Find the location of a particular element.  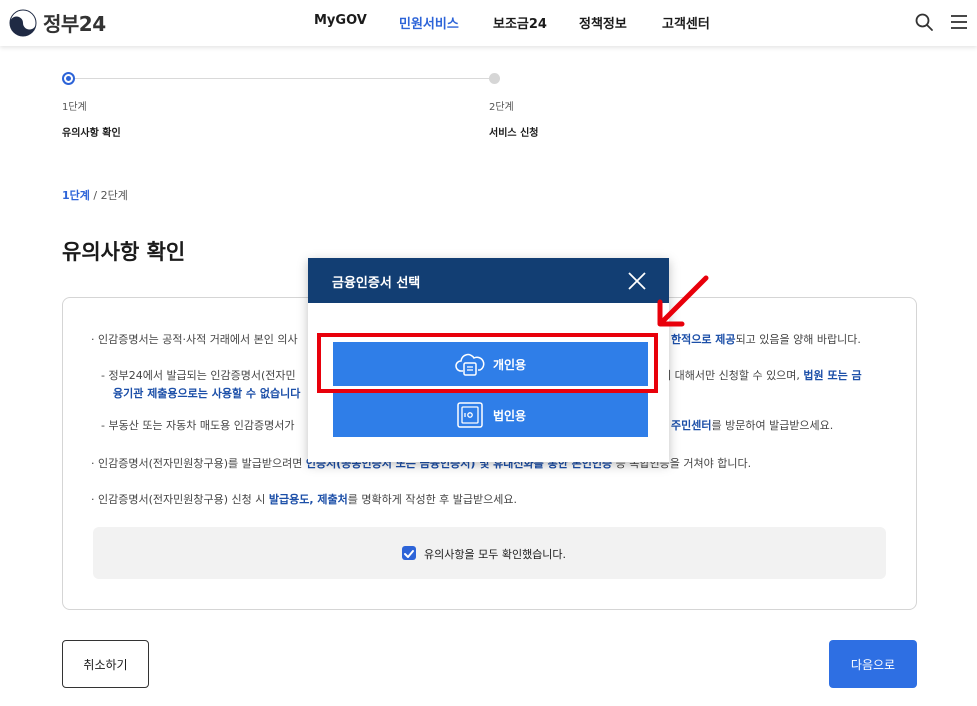

notice-text: - 정부24에서 발급되는 인감증명서(전자민 is located at coordinates (198, 375).